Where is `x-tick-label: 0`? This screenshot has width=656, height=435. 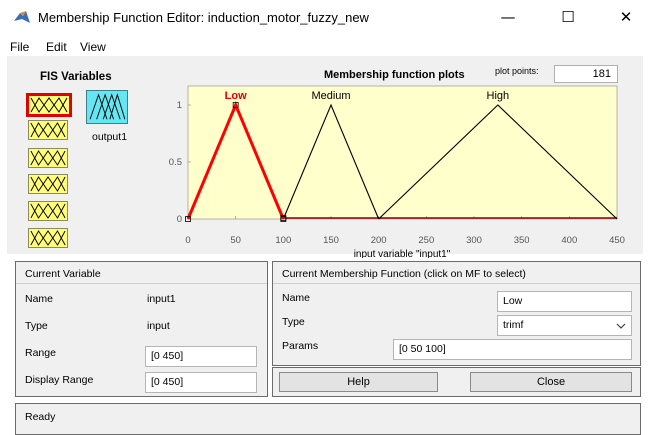
x-tick-label: 0 is located at coordinates (187, 240).